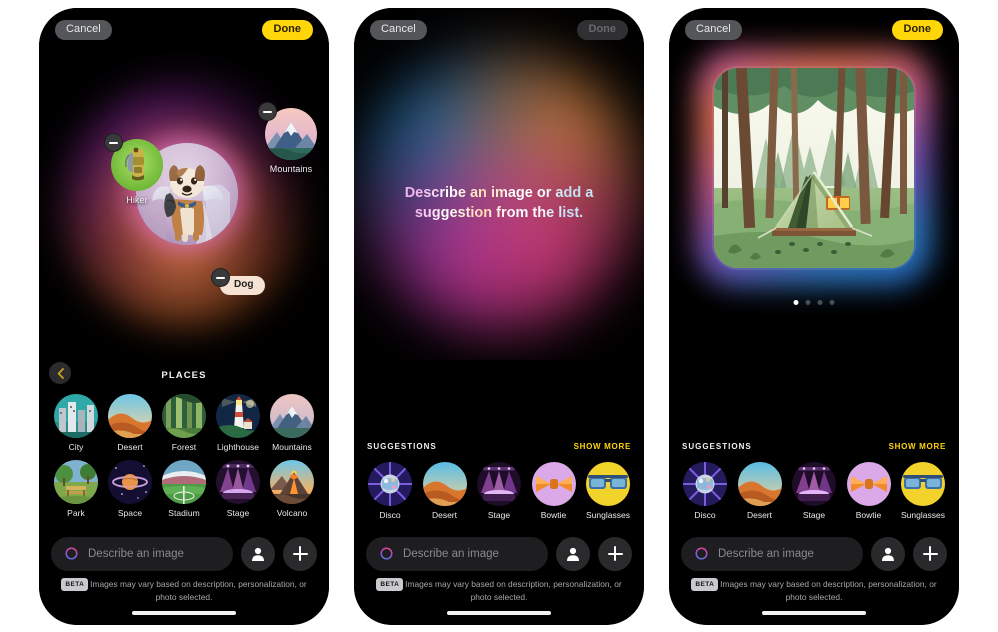 This screenshot has width=998, height=632. What do you see at coordinates (499, 515) in the screenshot?
I see `suggestion-label: Stage` at bounding box center [499, 515].